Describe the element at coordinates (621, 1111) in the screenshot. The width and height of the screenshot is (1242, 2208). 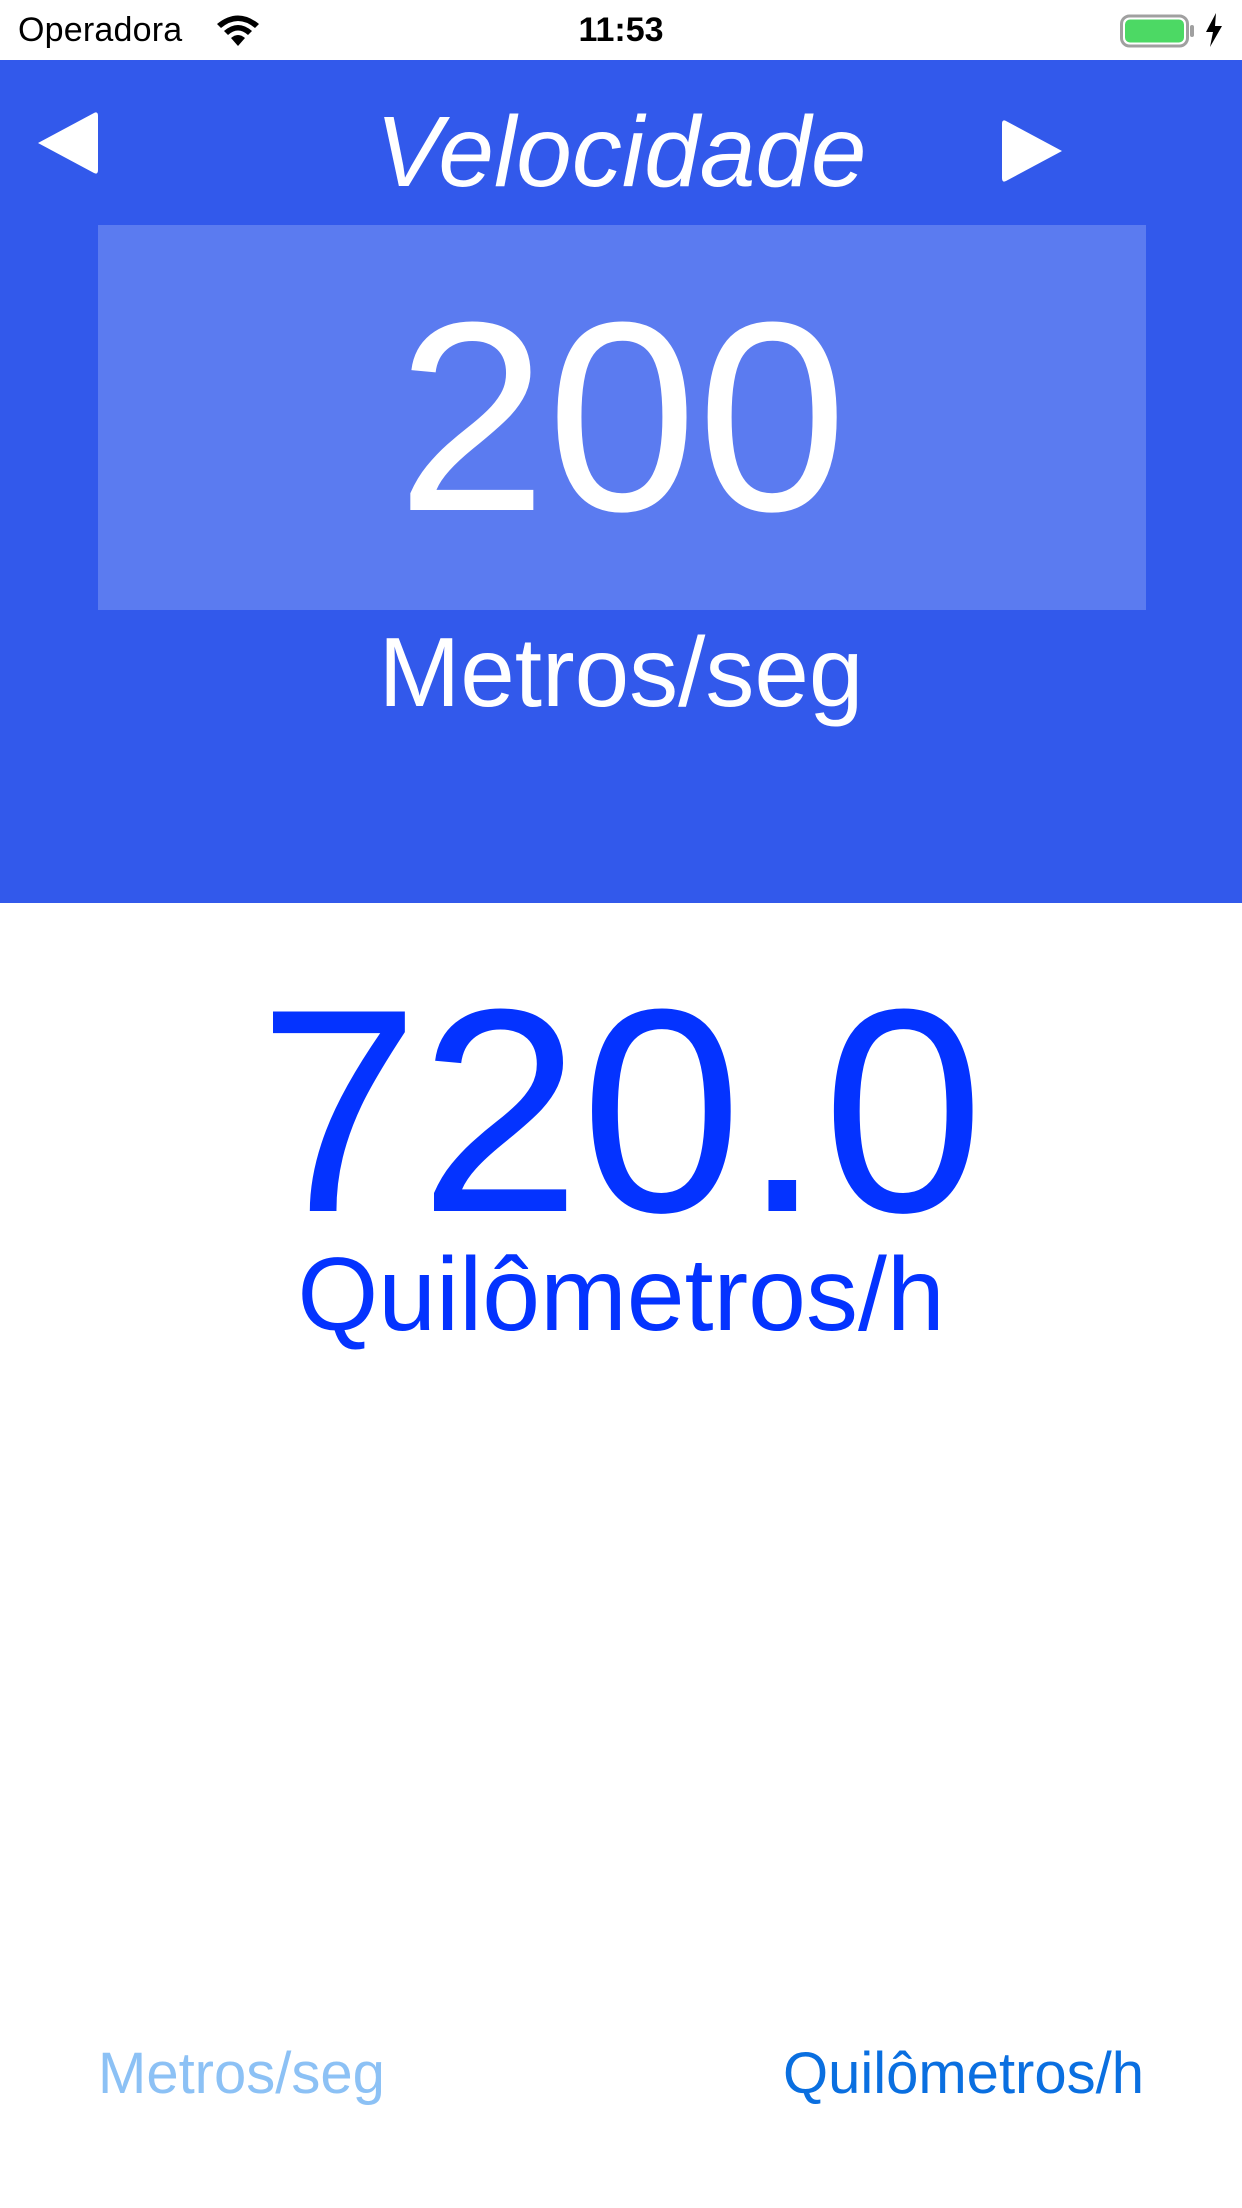
I see `result-value: 720.0` at that location.